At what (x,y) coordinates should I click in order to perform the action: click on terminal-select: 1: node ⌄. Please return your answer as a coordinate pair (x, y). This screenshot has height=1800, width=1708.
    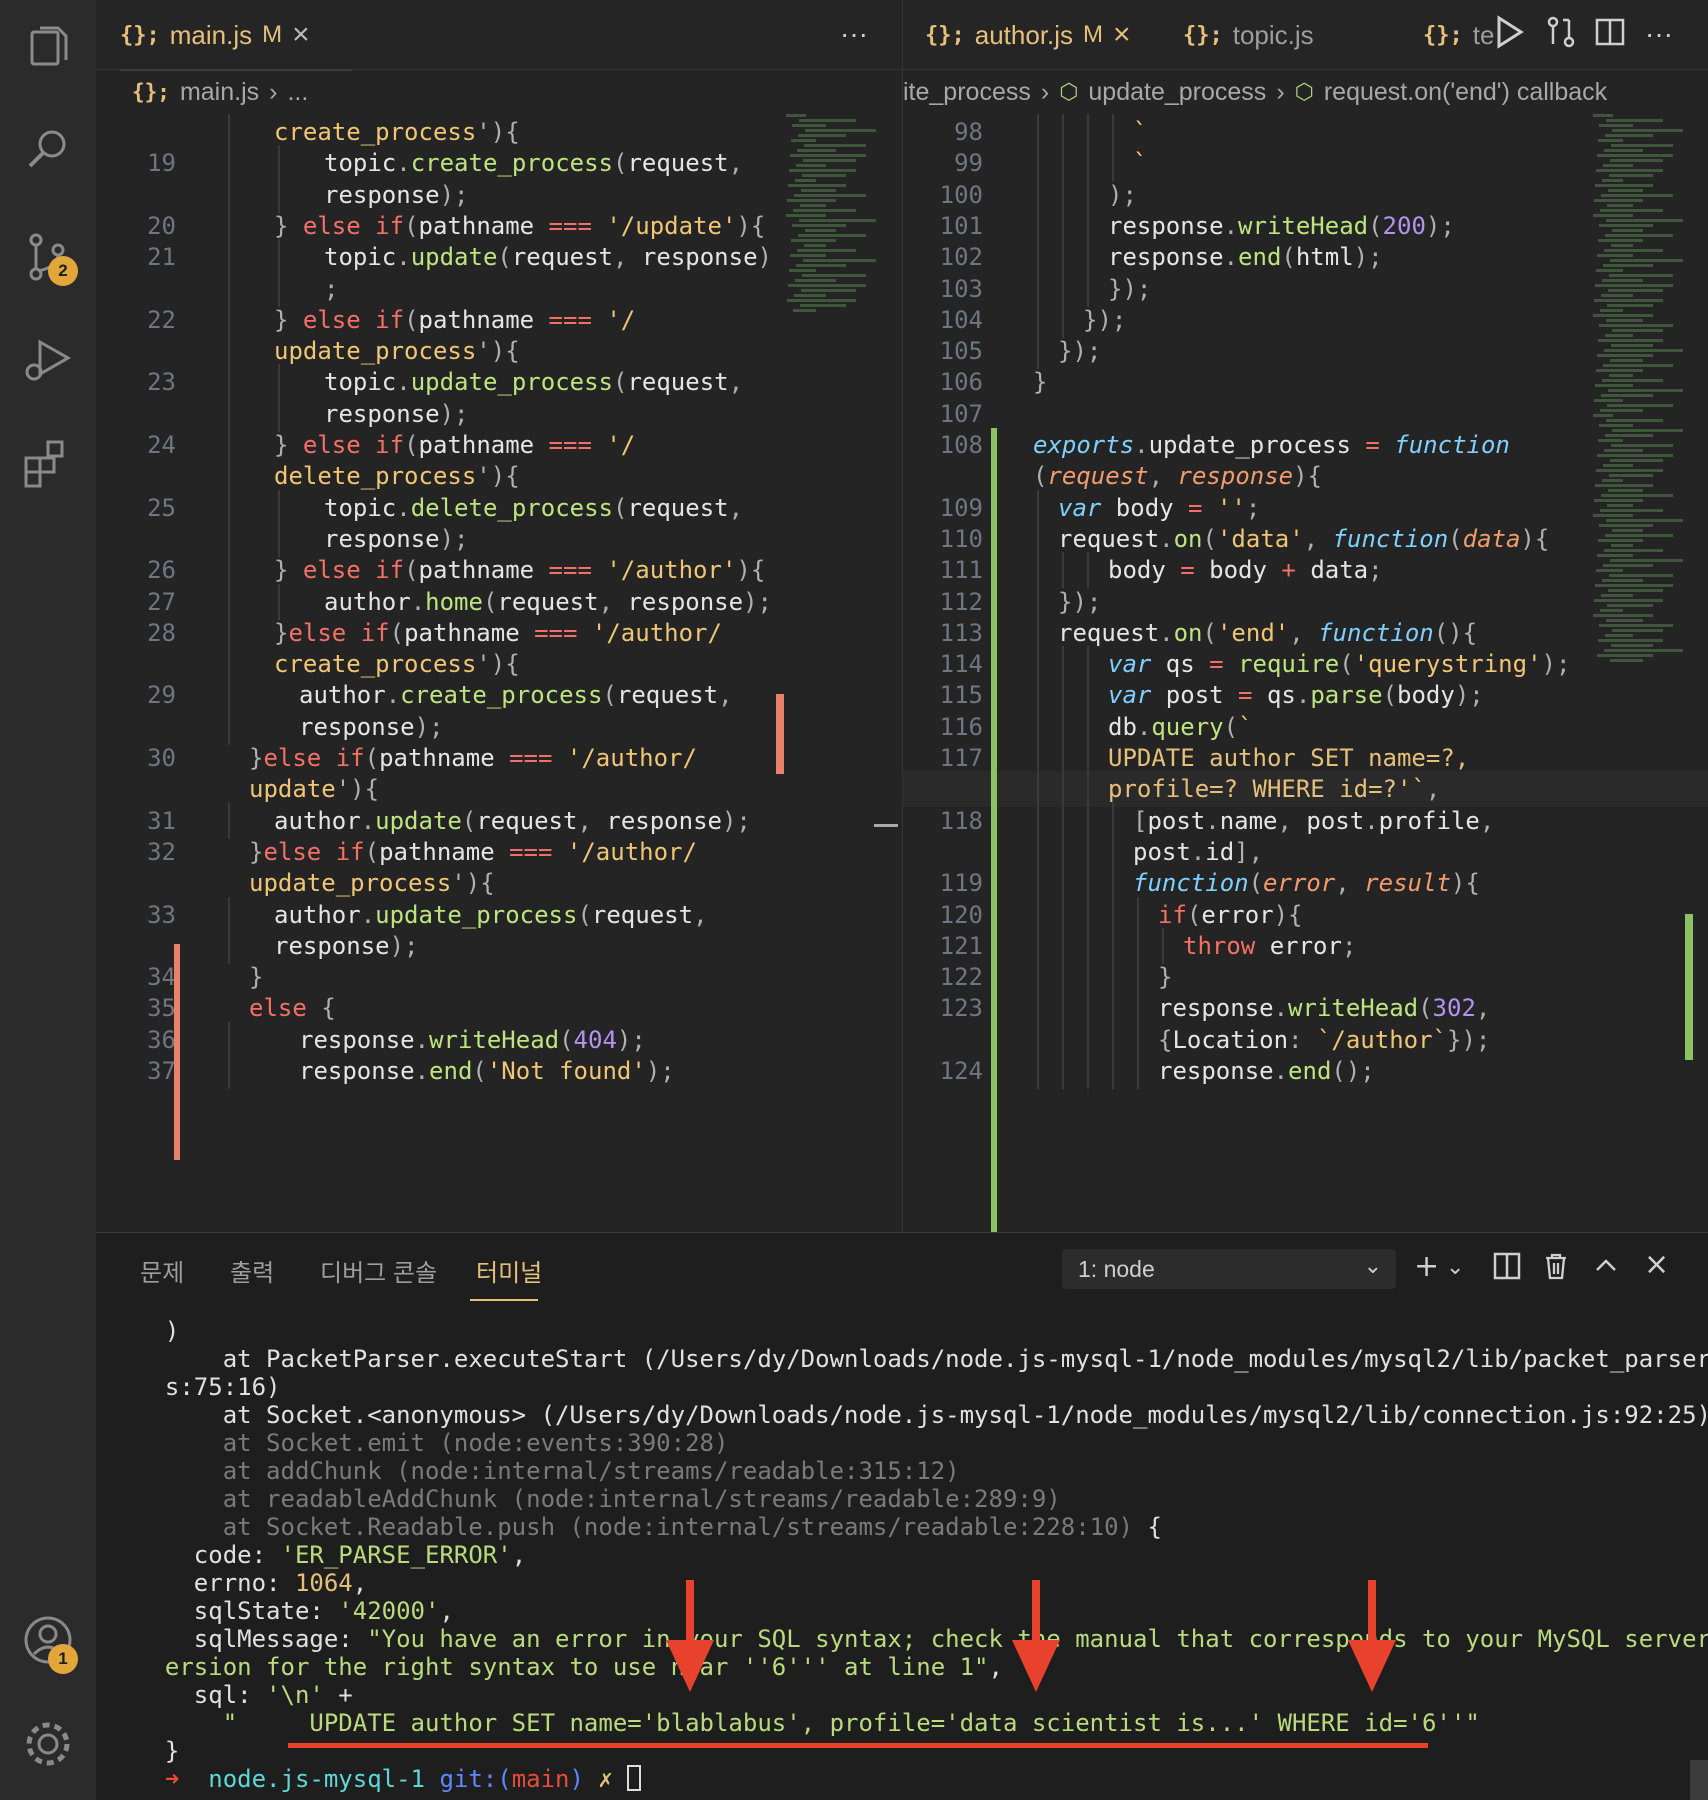
    Looking at the image, I should click on (1229, 1269).